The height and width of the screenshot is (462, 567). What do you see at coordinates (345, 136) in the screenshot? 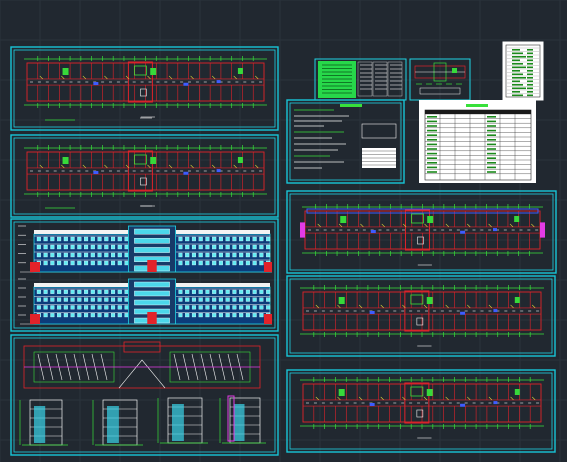
I see `design-notes-text` at bounding box center [345, 136].